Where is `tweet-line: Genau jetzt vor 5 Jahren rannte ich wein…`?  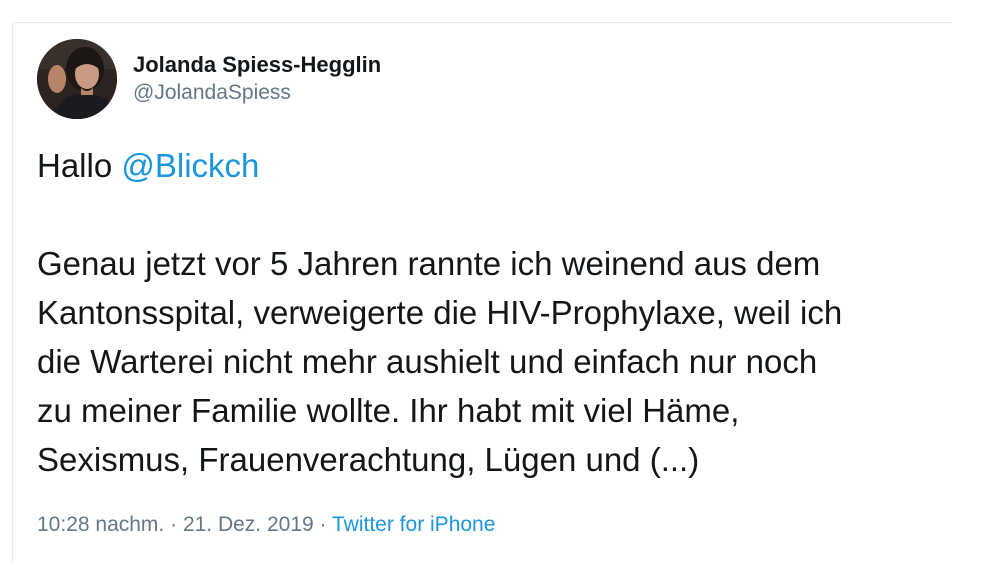
tweet-line: Genau jetzt vor 5 Jahren rannte ich wein… is located at coordinates (429, 263).